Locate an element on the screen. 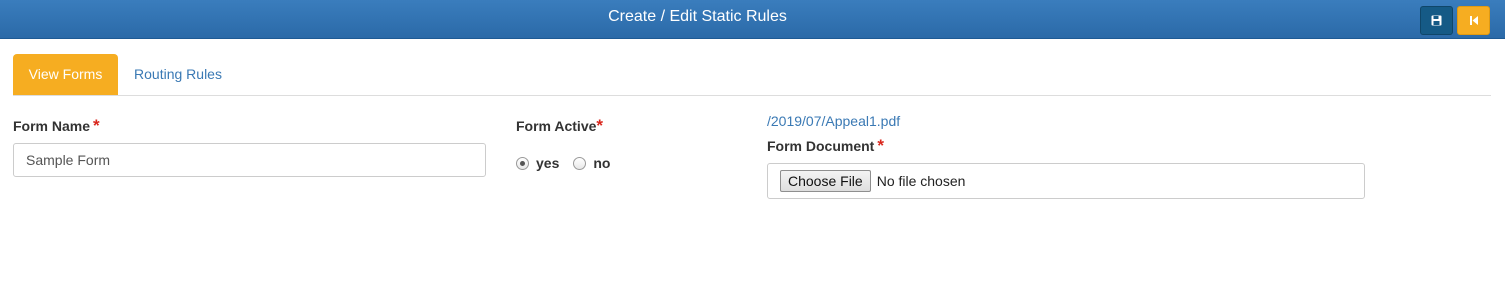 This screenshot has width=1505, height=287. form-name-input is located at coordinates (249, 160).